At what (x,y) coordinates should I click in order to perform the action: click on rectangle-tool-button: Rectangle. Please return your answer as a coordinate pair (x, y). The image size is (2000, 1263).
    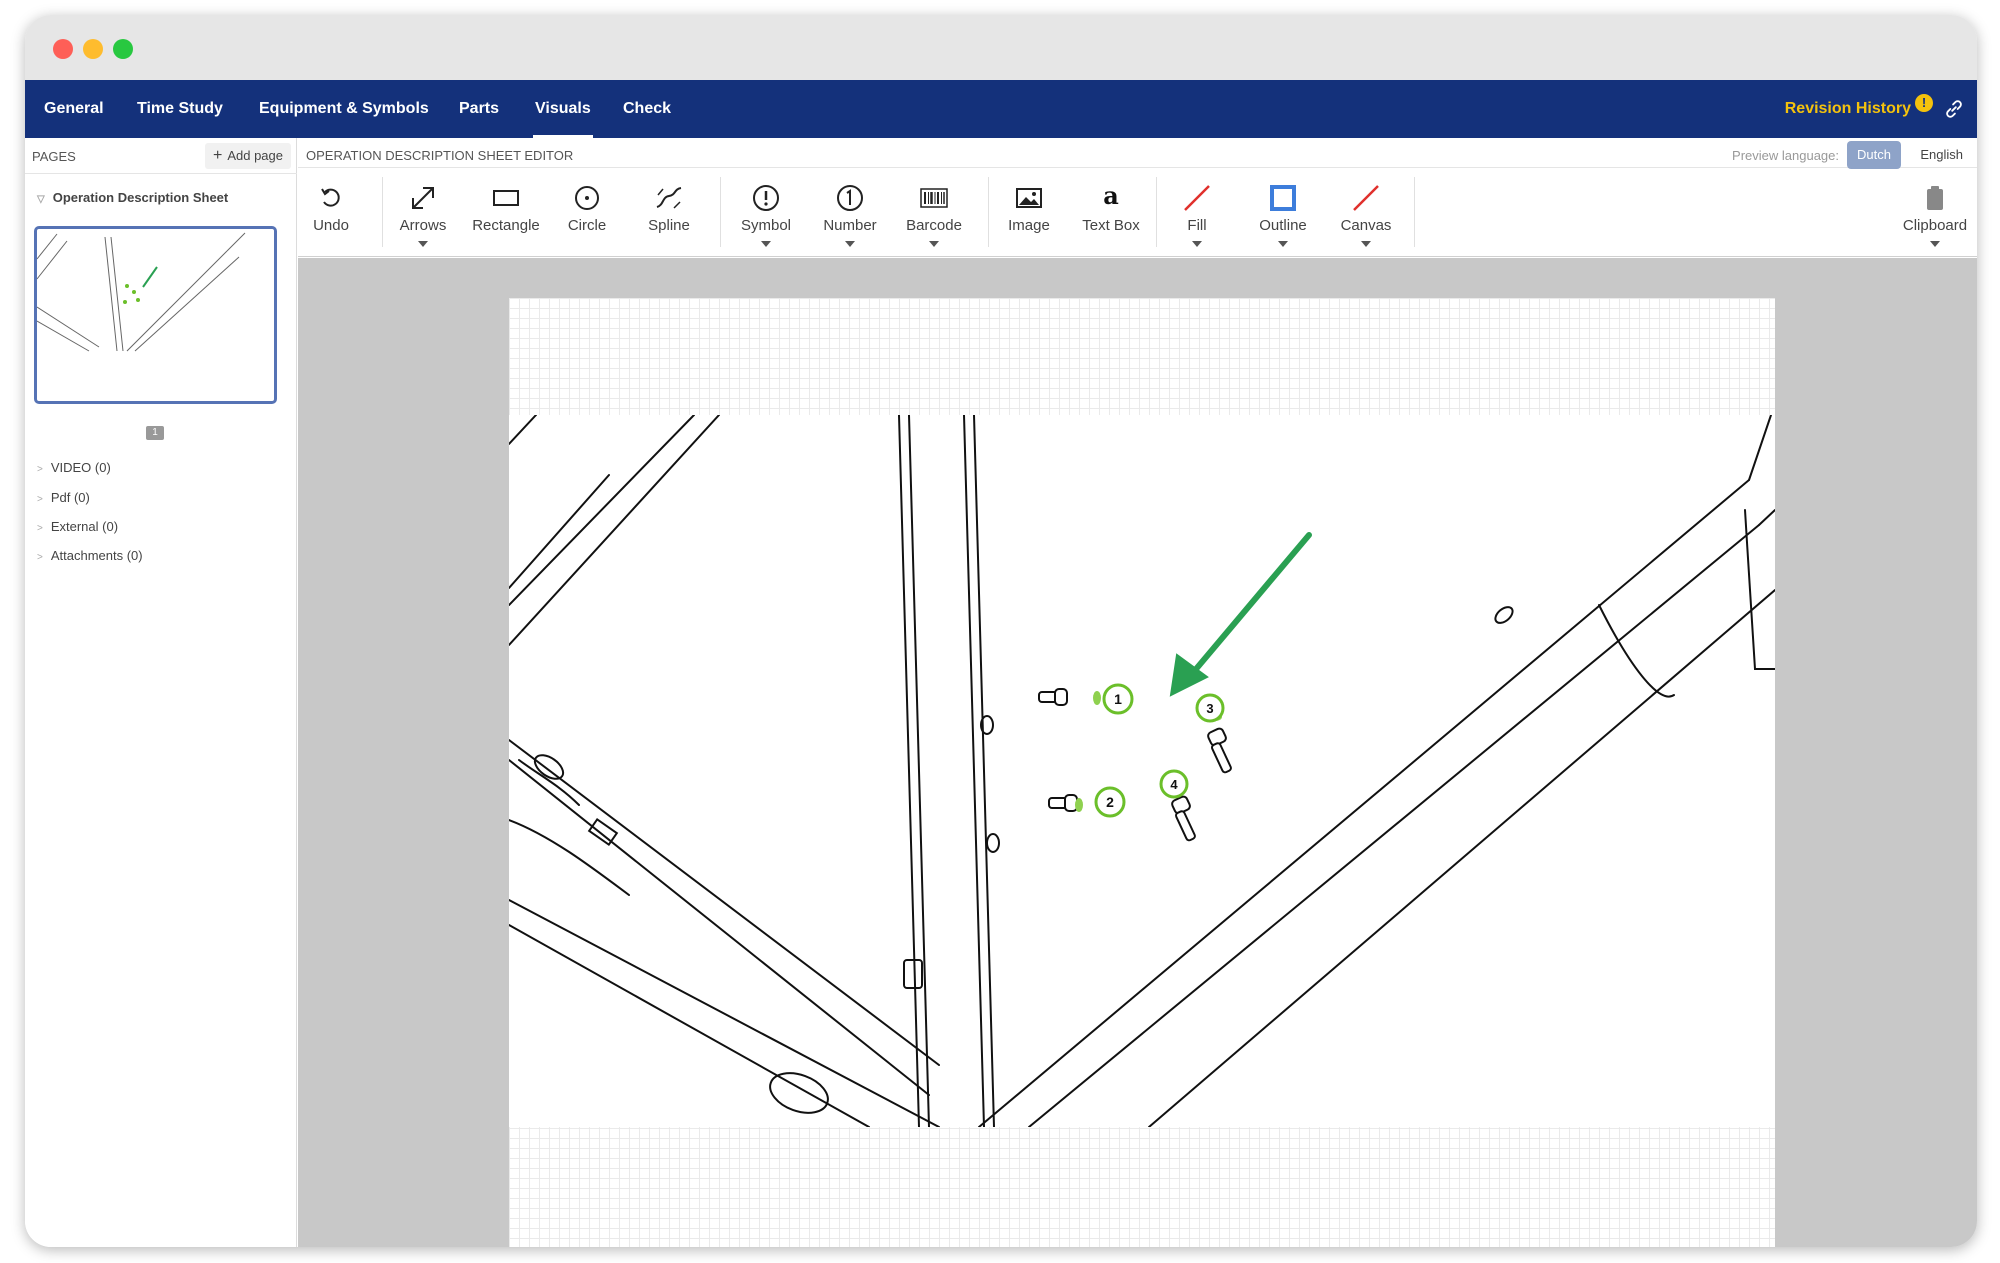
    Looking at the image, I should click on (506, 213).